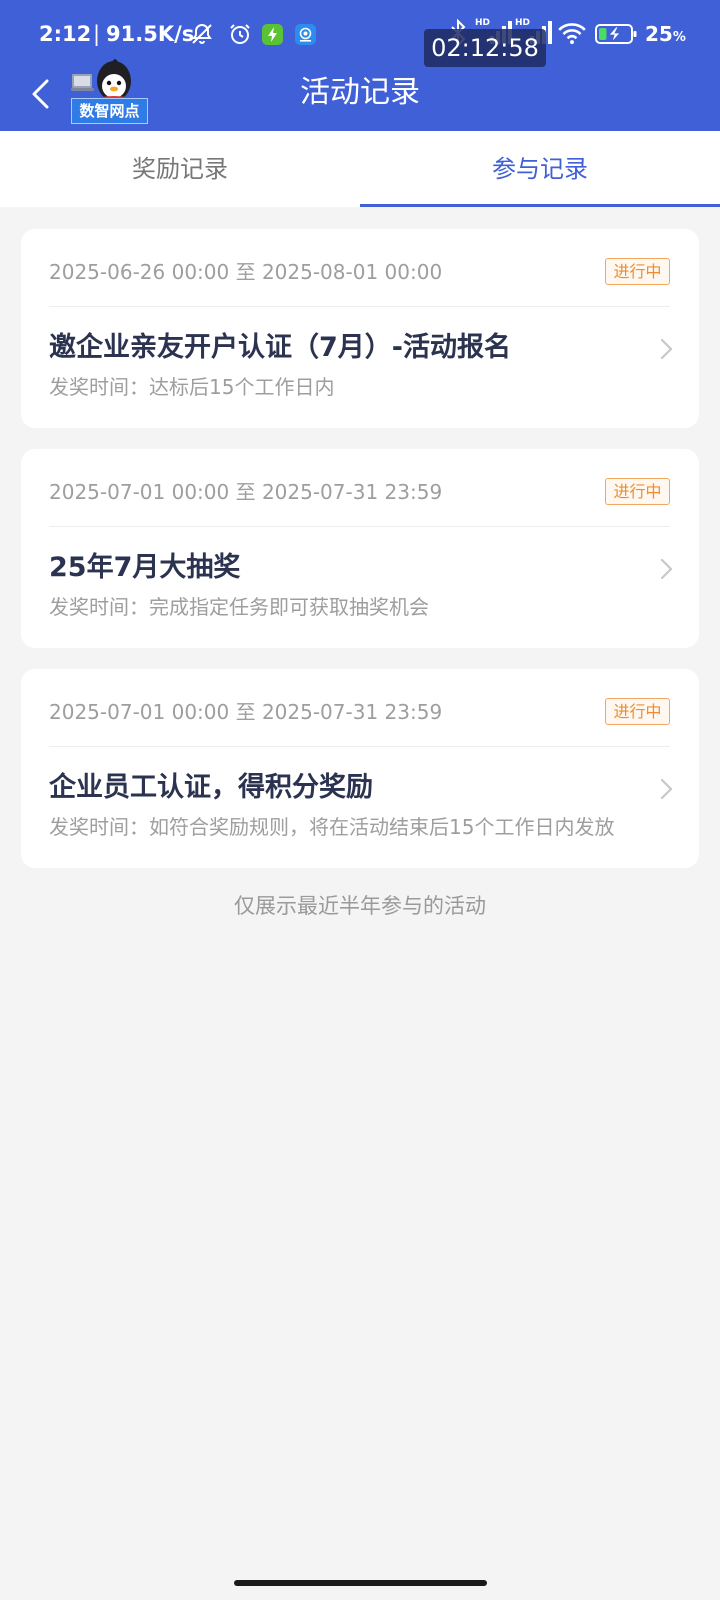 This screenshot has height=1600, width=720. I want to click on record-reward-time: 发奖时间：完成指定任务即可获取抽奖机会, so click(239, 607).